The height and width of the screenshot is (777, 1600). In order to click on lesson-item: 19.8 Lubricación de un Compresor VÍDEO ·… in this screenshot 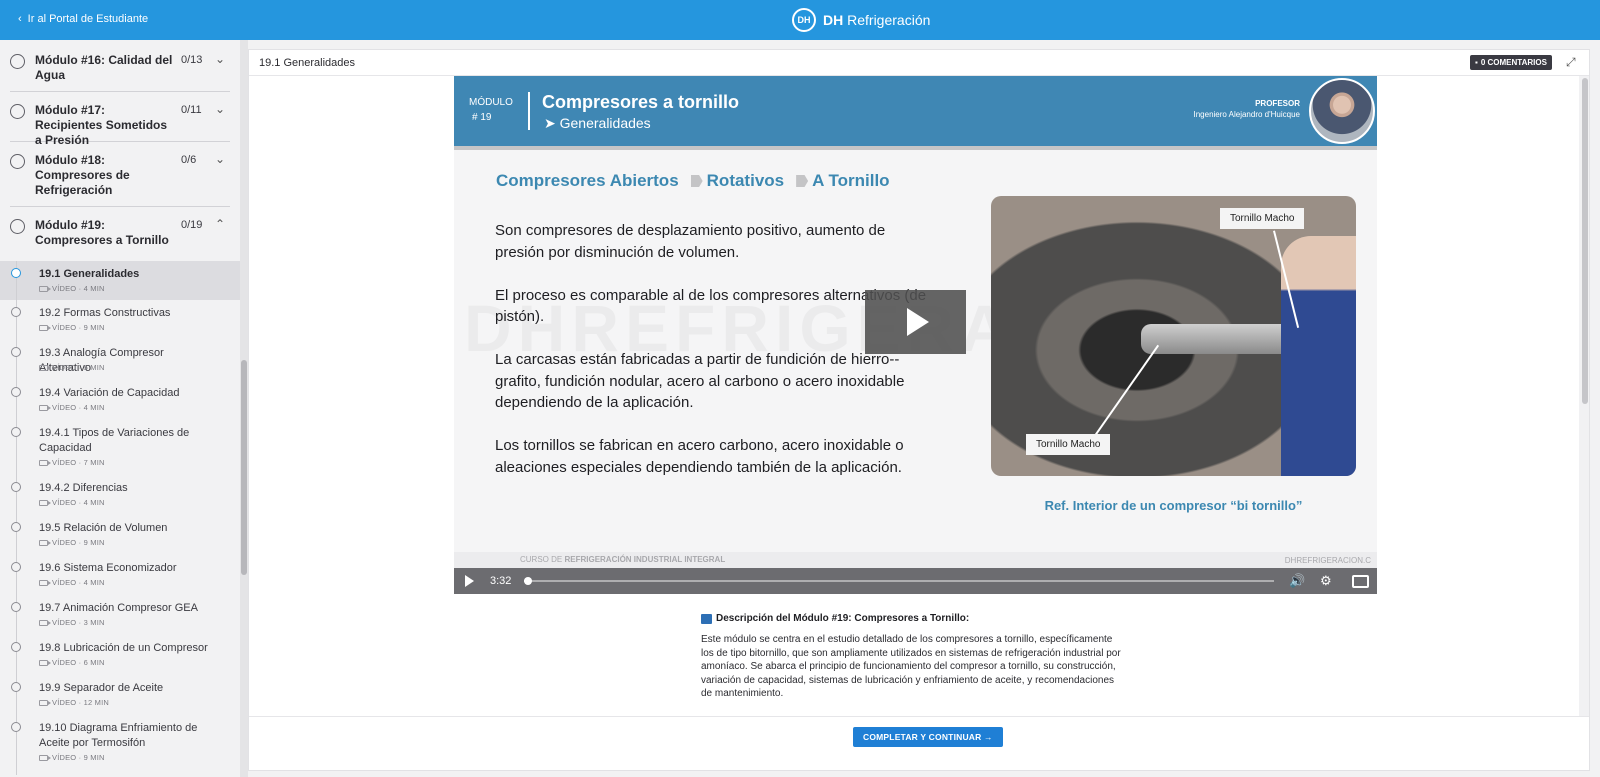, I will do `click(120, 655)`.